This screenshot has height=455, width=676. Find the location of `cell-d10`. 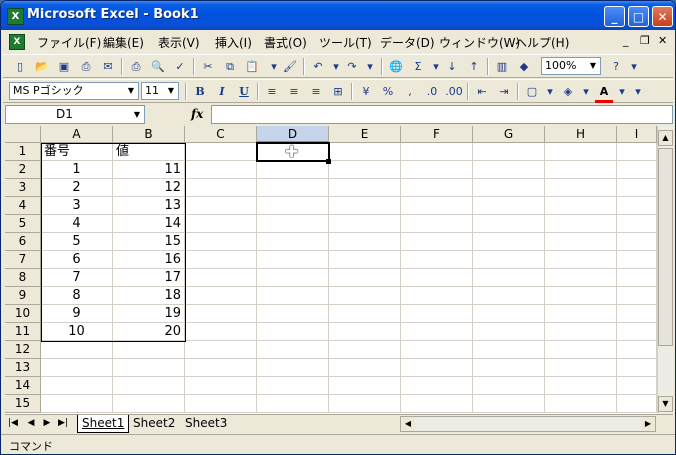

cell-d10 is located at coordinates (293, 314).